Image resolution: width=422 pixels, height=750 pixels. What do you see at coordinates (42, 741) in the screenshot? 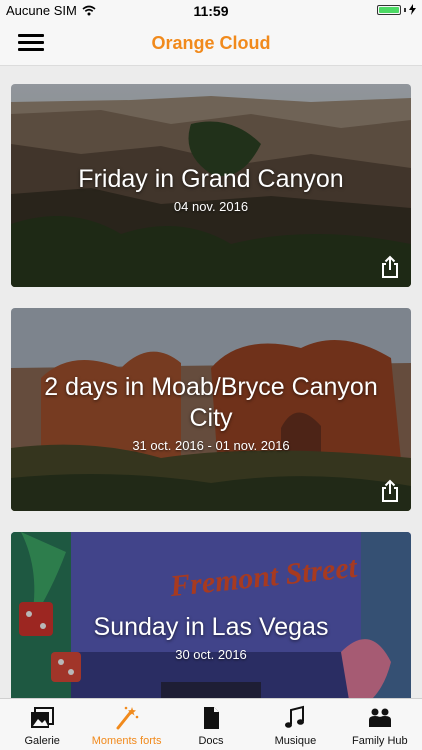
I see `tab-label: Galerie` at bounding box center [42, 741].